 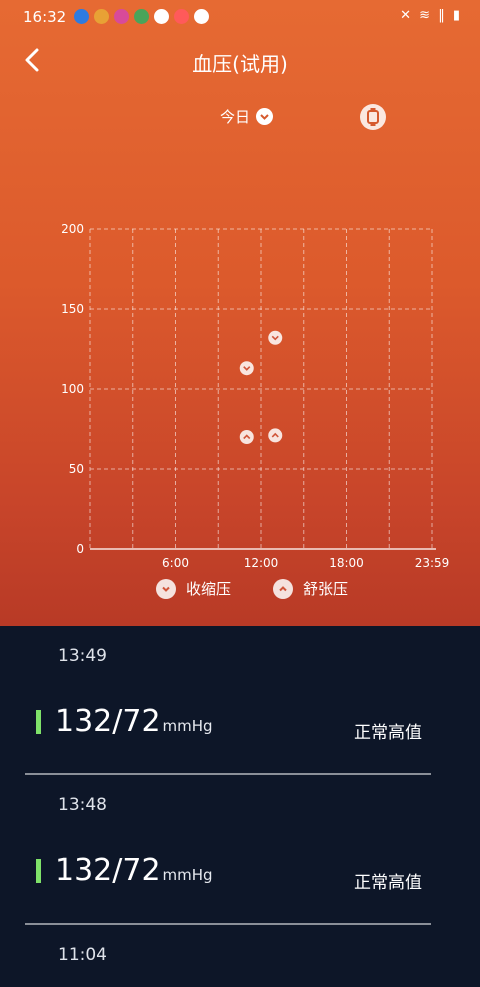 What do you see at coordinates (82, 656) in the screenshot?
I see `record-time: 13:49` at bounding box center [82, 656].